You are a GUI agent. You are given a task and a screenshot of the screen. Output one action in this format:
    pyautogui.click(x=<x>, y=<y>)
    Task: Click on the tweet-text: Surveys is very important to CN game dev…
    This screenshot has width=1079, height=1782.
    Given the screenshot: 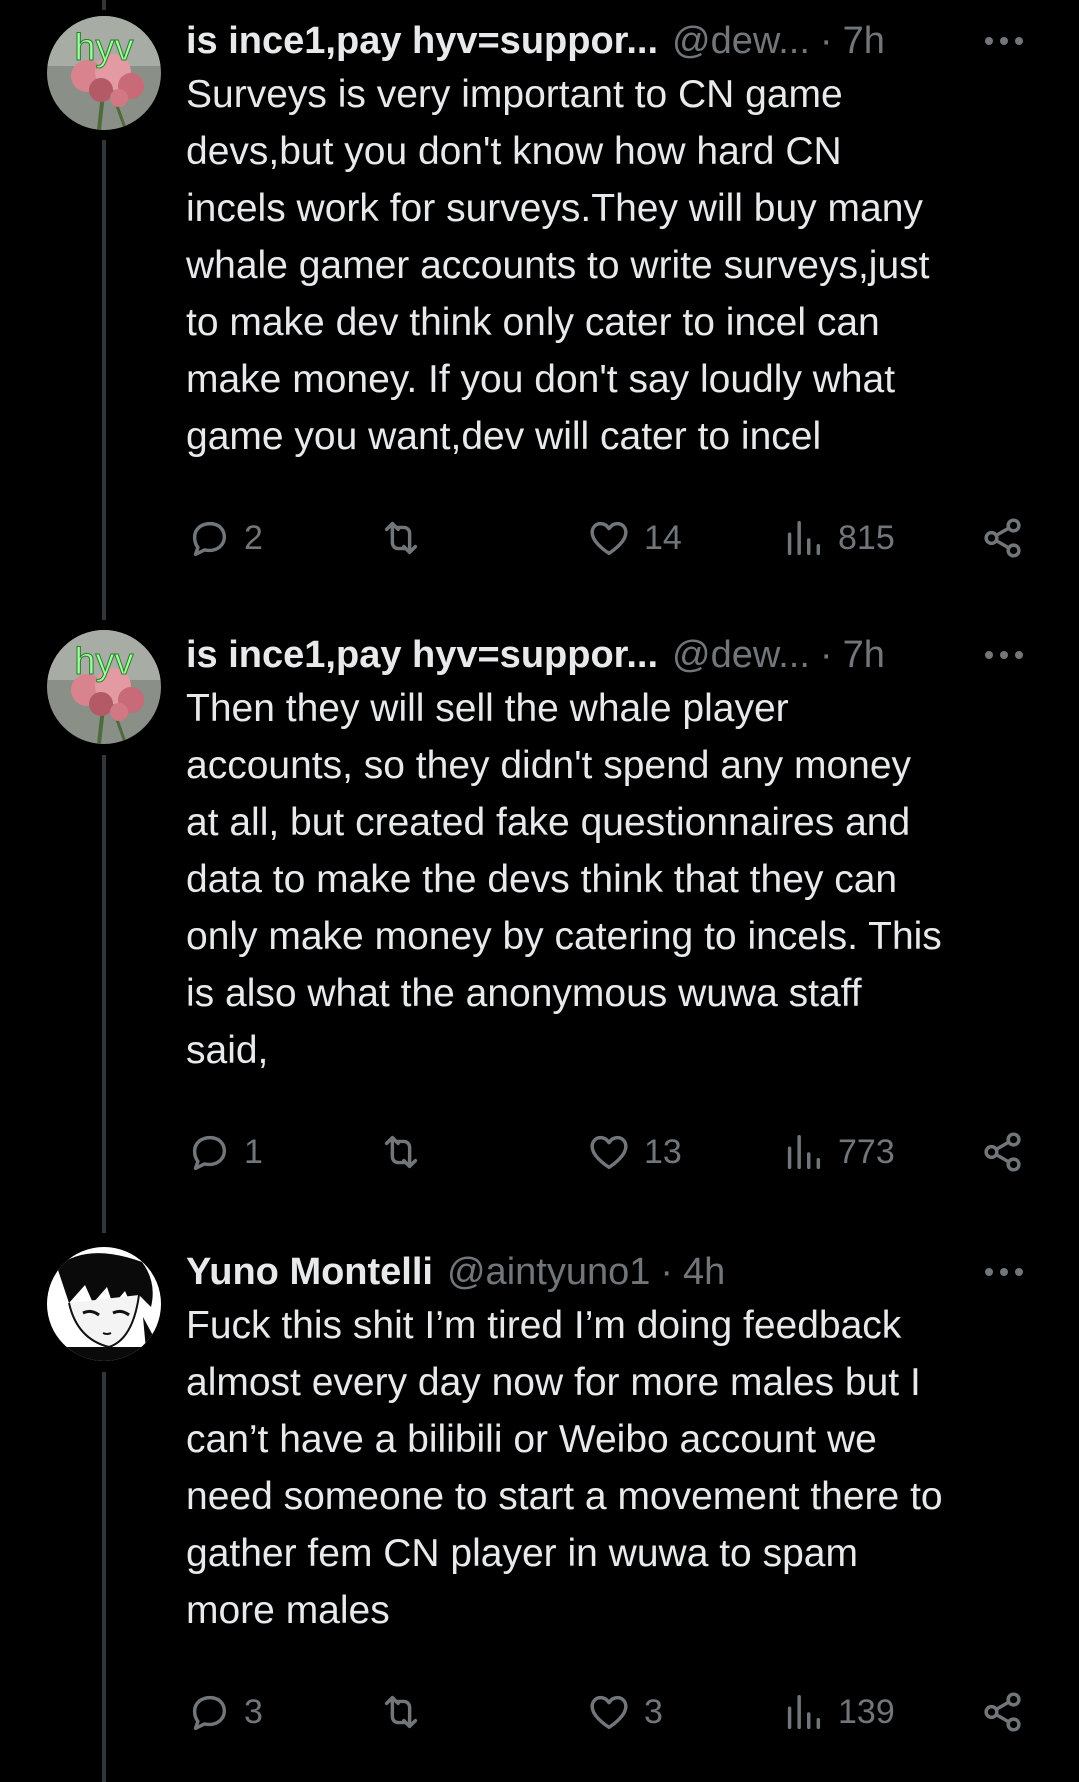 What is the action you would take?
    pyautogui.click(x=558, y=265)
    